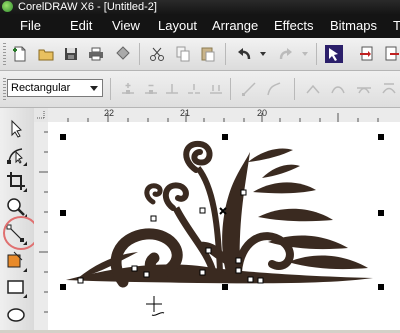 The image size is (400, 333). I want to click on crop-tool, so click(16, 181).